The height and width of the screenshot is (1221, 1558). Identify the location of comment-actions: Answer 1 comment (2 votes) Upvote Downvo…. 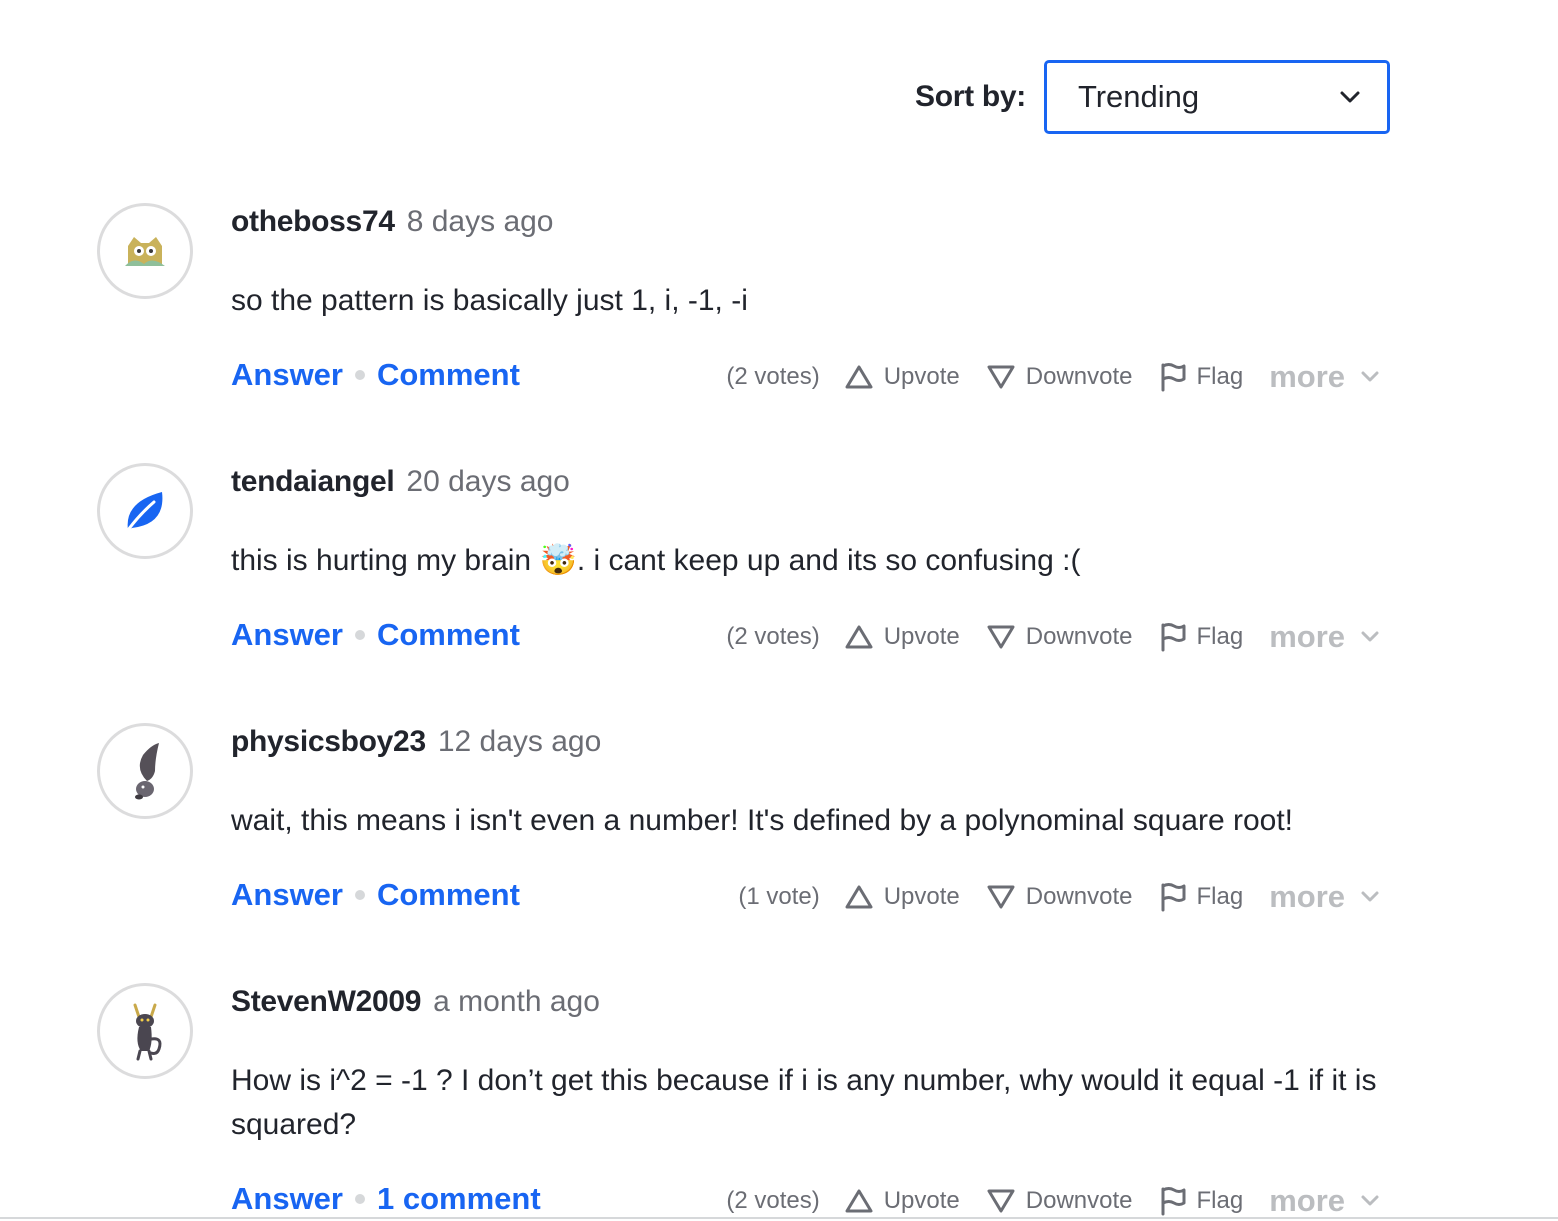
(806, 1201).